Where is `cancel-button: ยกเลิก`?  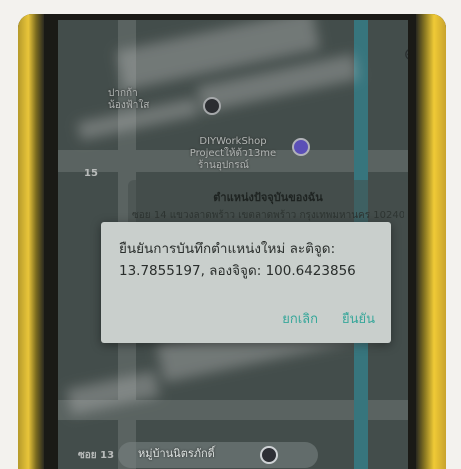 cancel-button: ยกเลิก is located at coordinates (300, 318).